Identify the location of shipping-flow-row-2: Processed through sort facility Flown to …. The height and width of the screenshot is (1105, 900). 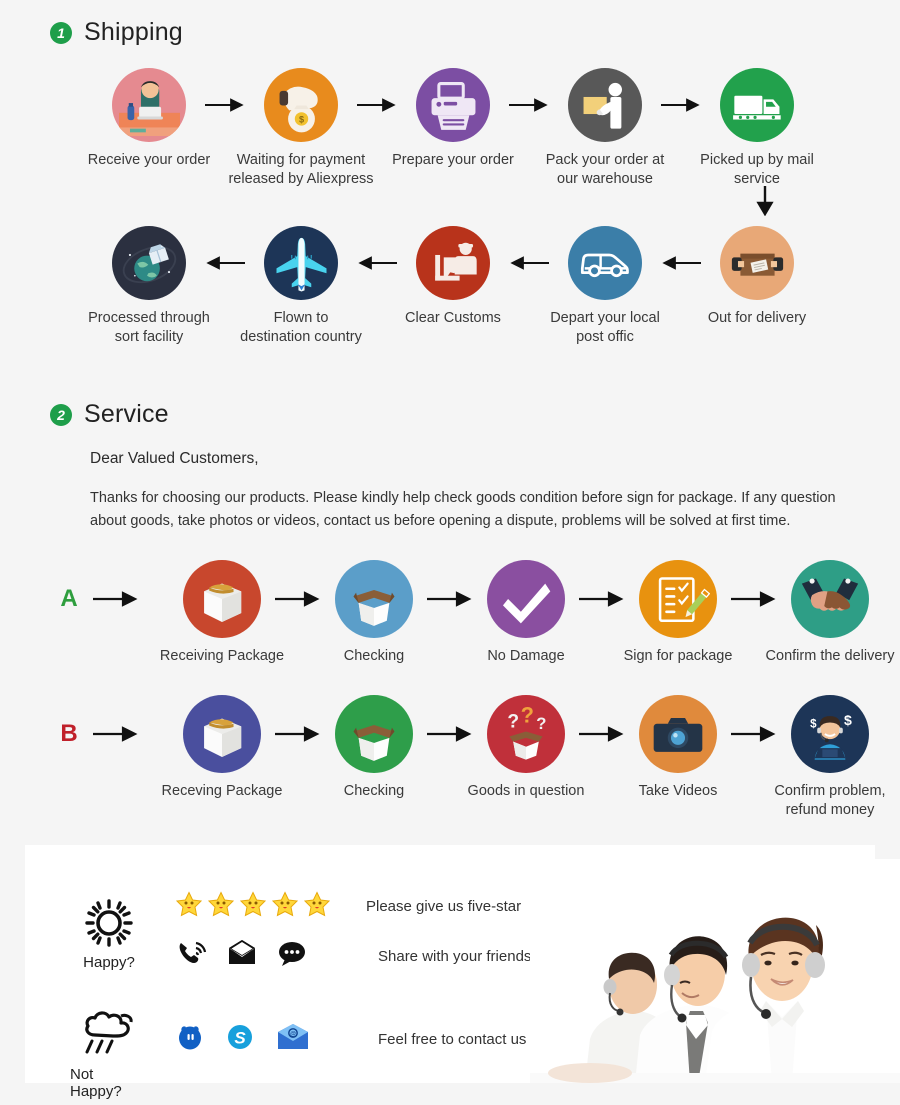
(453, 286).